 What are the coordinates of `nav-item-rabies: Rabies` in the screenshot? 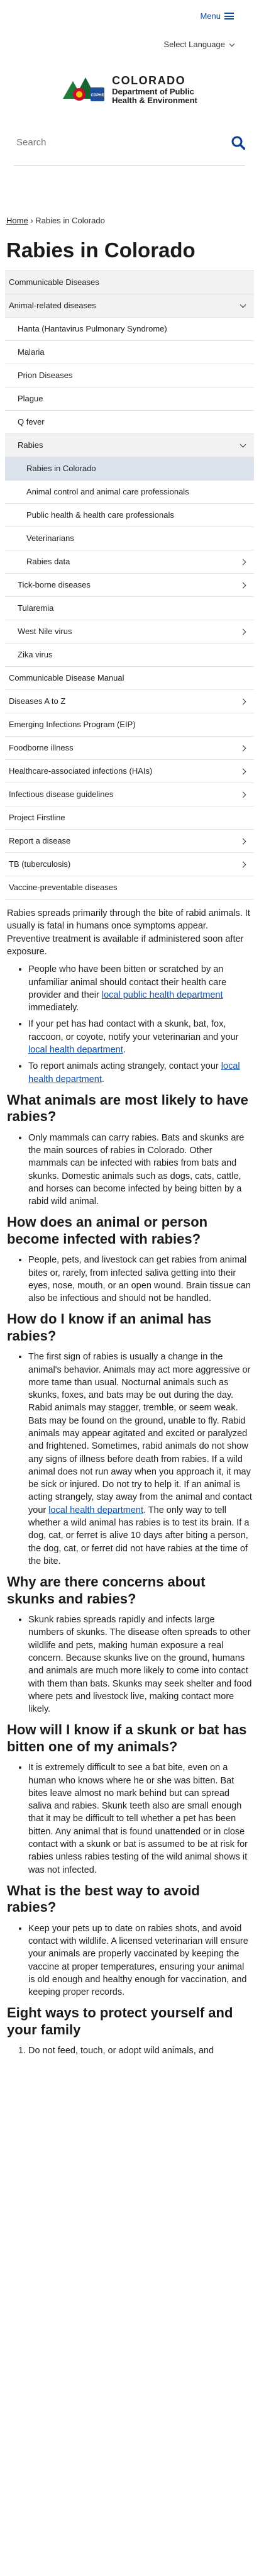 It's located at (129, 446).